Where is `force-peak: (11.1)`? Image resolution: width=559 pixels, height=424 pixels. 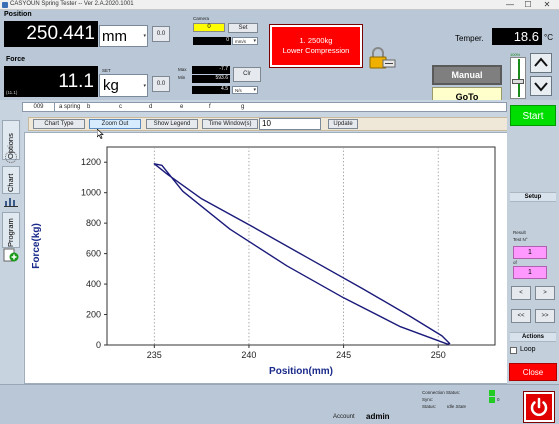
force-peak: (11.1) is located at coordinates (12, 92).